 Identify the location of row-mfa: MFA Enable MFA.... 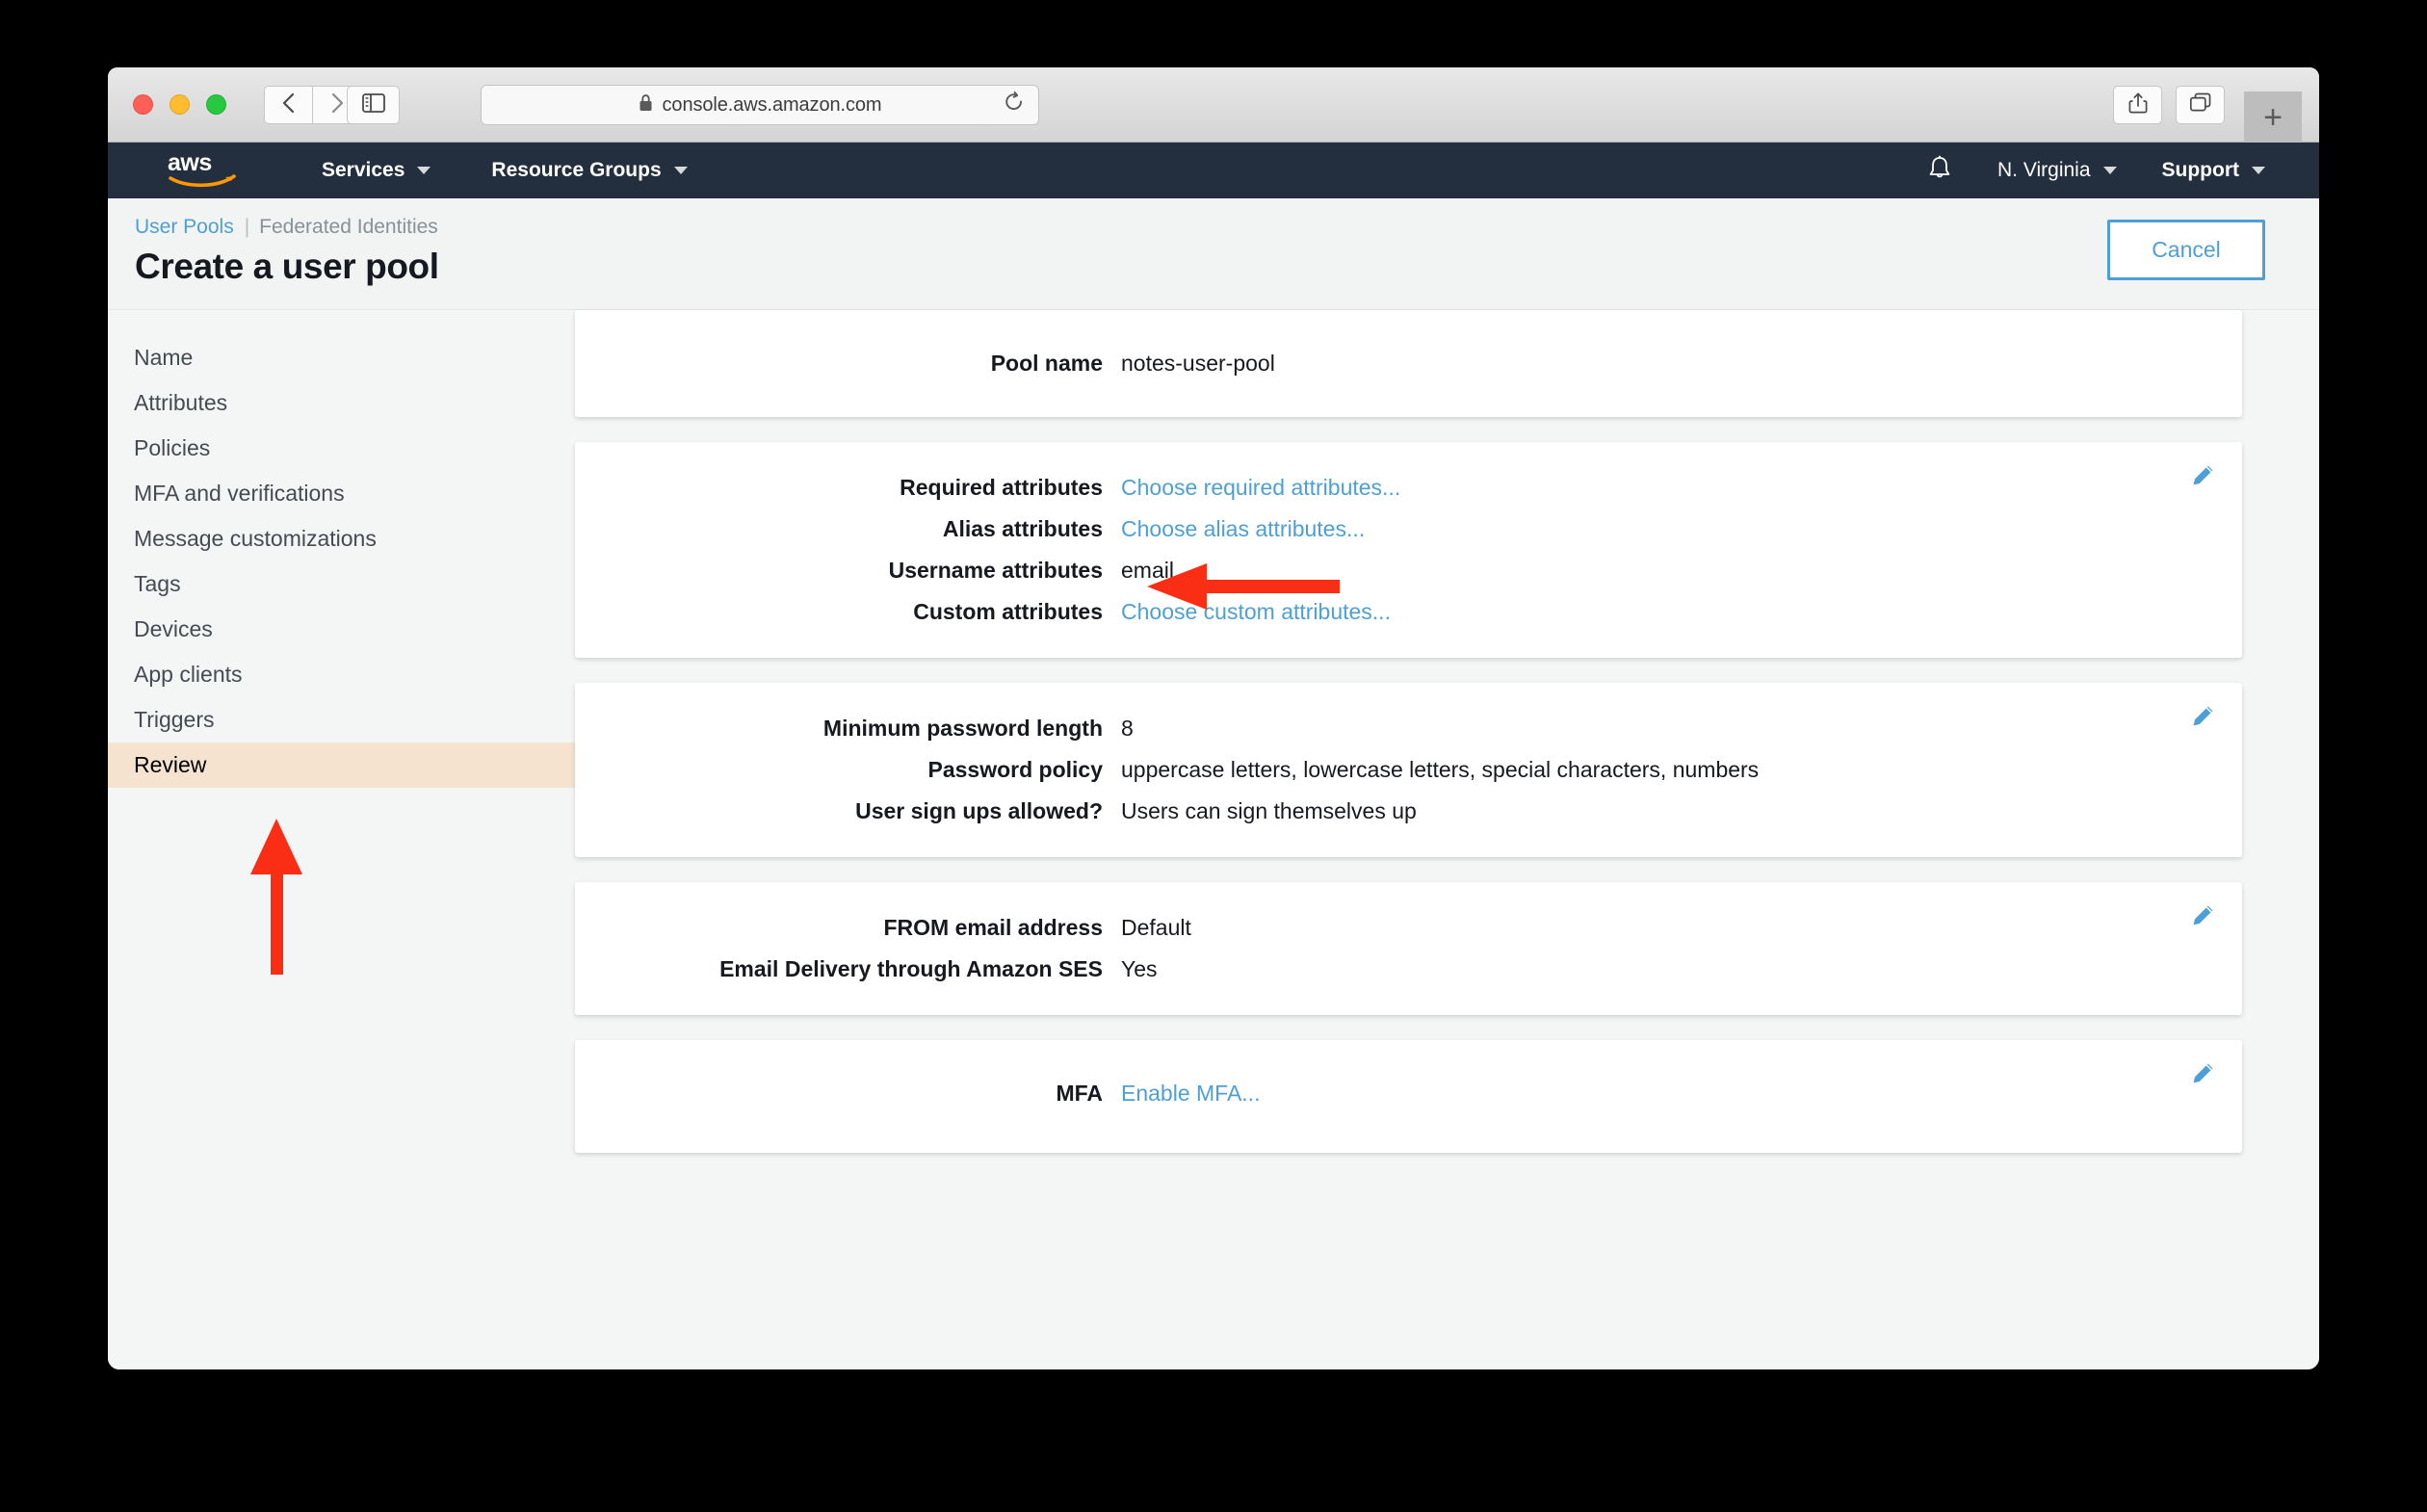
(1408, 1093).